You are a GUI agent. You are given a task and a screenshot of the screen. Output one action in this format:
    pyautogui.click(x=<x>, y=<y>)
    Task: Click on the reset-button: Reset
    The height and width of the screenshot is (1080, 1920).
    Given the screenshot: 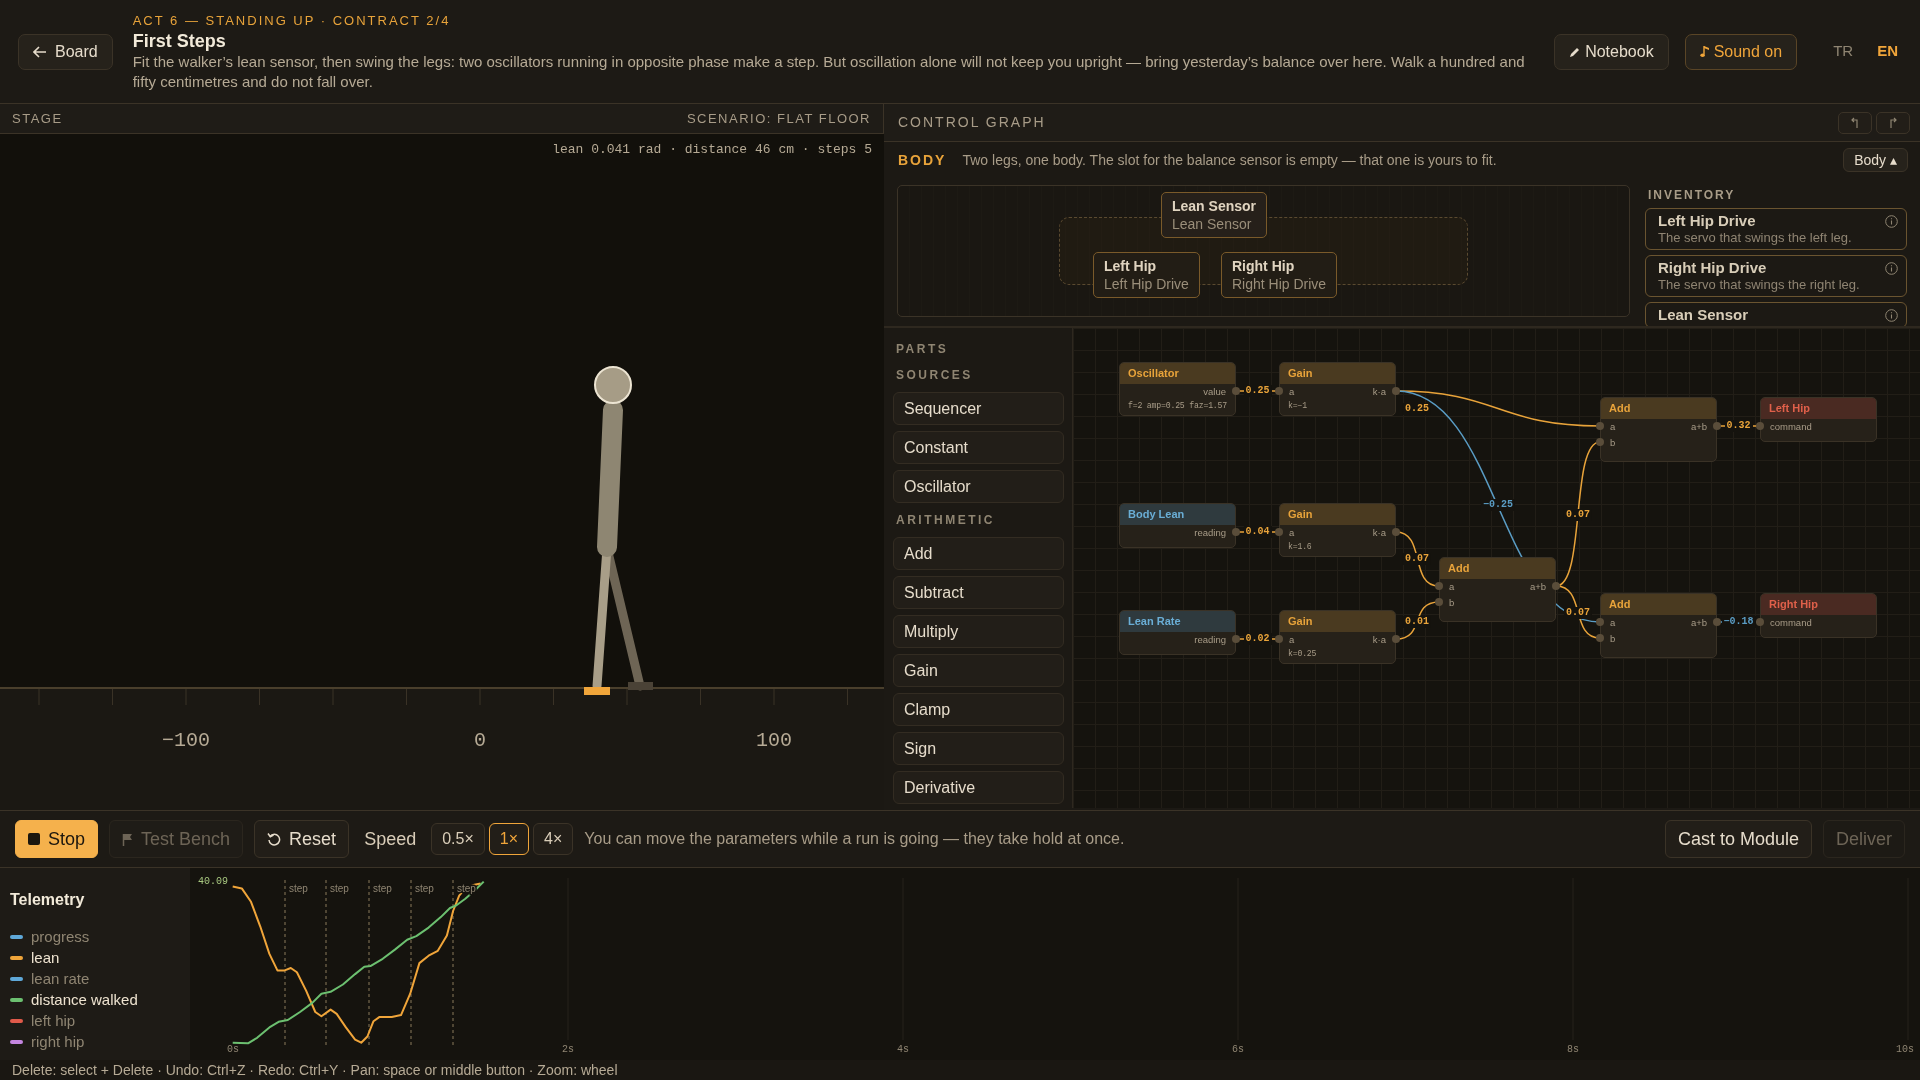 What is the action you would take?
    pyautogui.click(x=302, y=839)
    